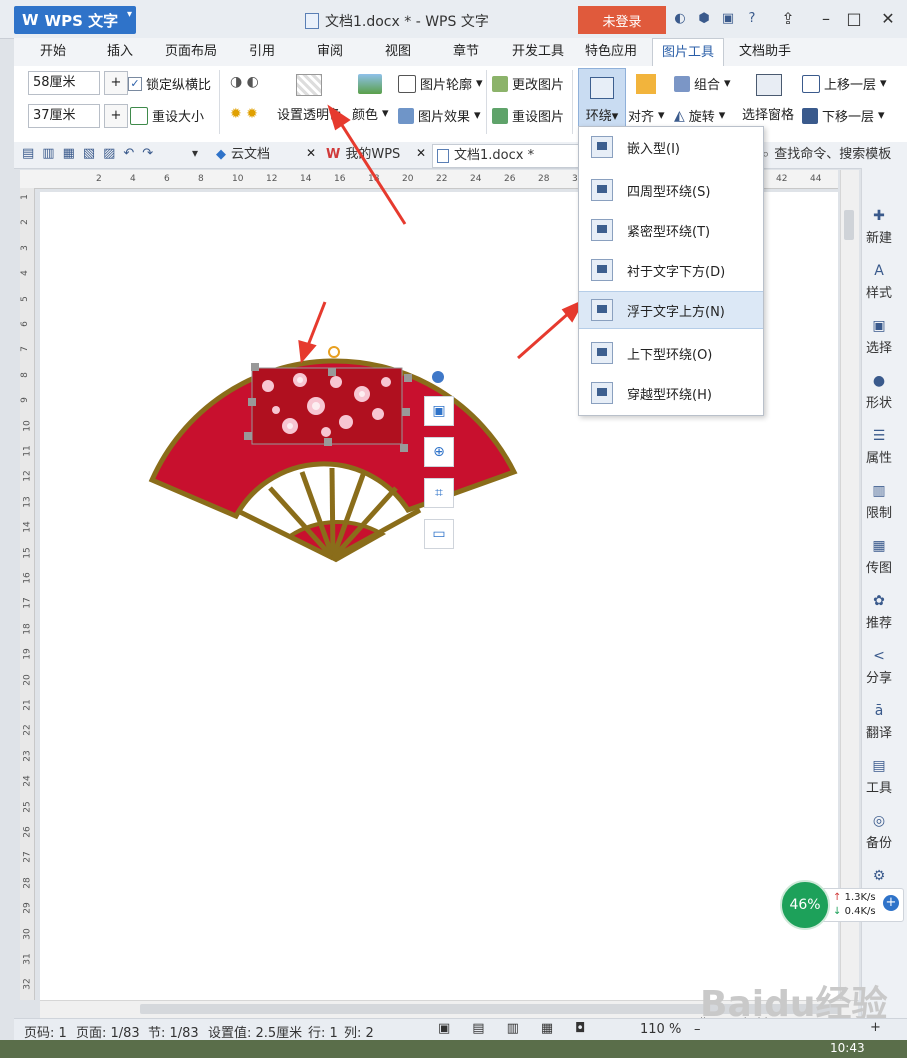 Image resolution: width=907 pixels, height=1058 pixels. Describe the element at coordinates (699, 116) in the screenshot. I see `rotate-dropdown: ◭ 旋转 ▾` at that location.